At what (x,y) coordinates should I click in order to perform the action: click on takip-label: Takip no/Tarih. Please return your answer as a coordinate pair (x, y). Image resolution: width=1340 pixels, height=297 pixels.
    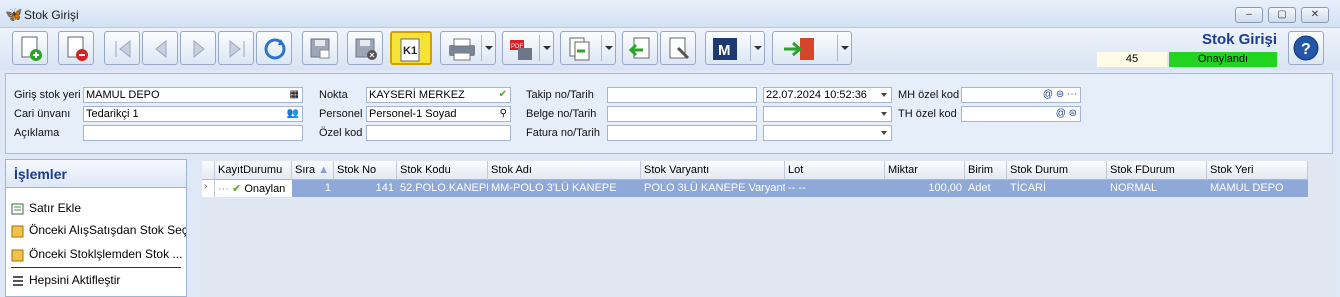
    Looking at the image, I should click on (560, 95).